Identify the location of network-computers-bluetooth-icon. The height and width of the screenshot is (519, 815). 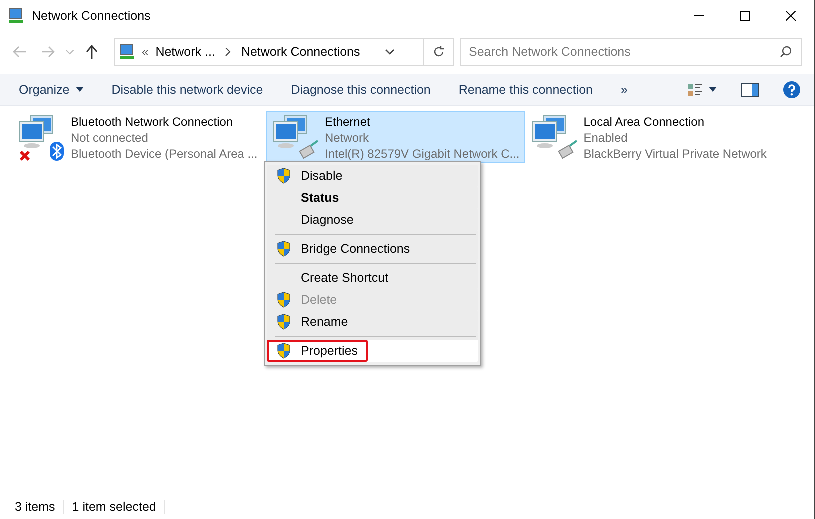
(41, 138).